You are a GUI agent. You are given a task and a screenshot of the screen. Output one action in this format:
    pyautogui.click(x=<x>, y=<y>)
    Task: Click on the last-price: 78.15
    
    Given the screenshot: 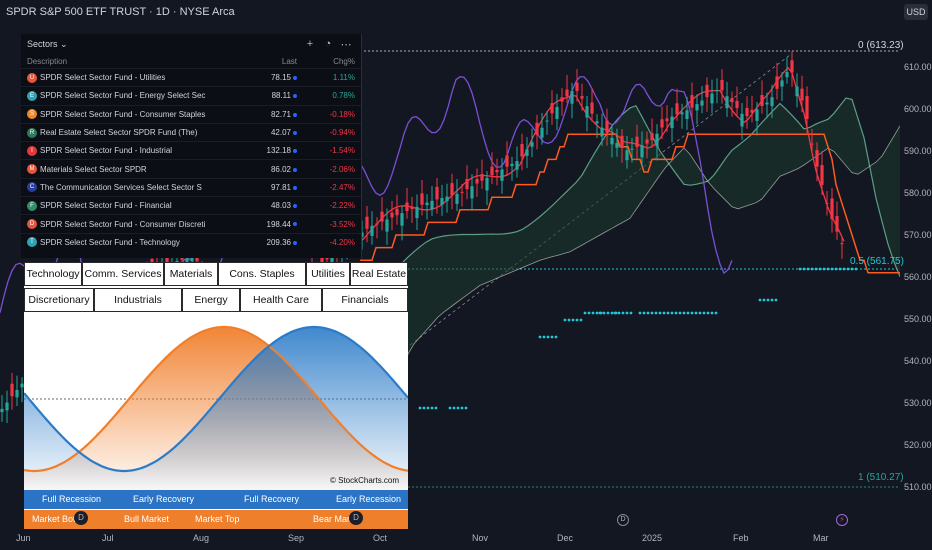 What is the action you would take?
    pyautogui.click(x=271, y=77)
    